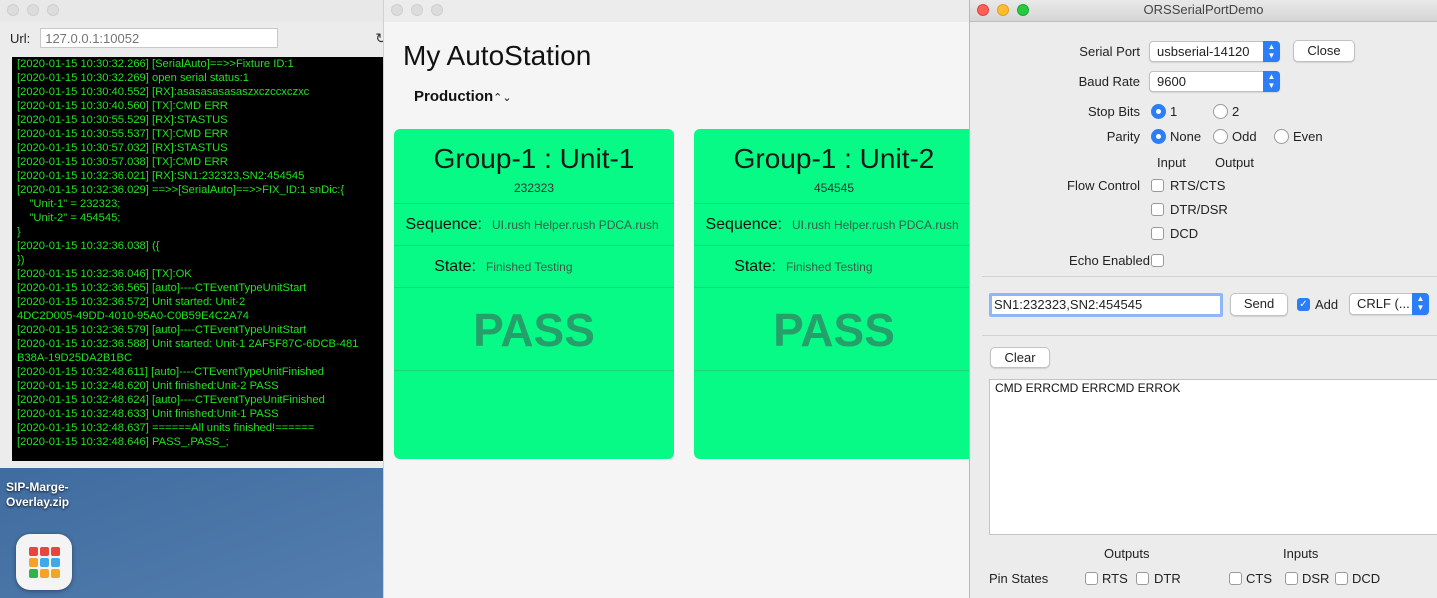 This screenshot has height=598, width=1437. What do you see at coordinates (678, 11) in the screenshot?
I see `autostation-titlebar` at bounding box center [678, 11].